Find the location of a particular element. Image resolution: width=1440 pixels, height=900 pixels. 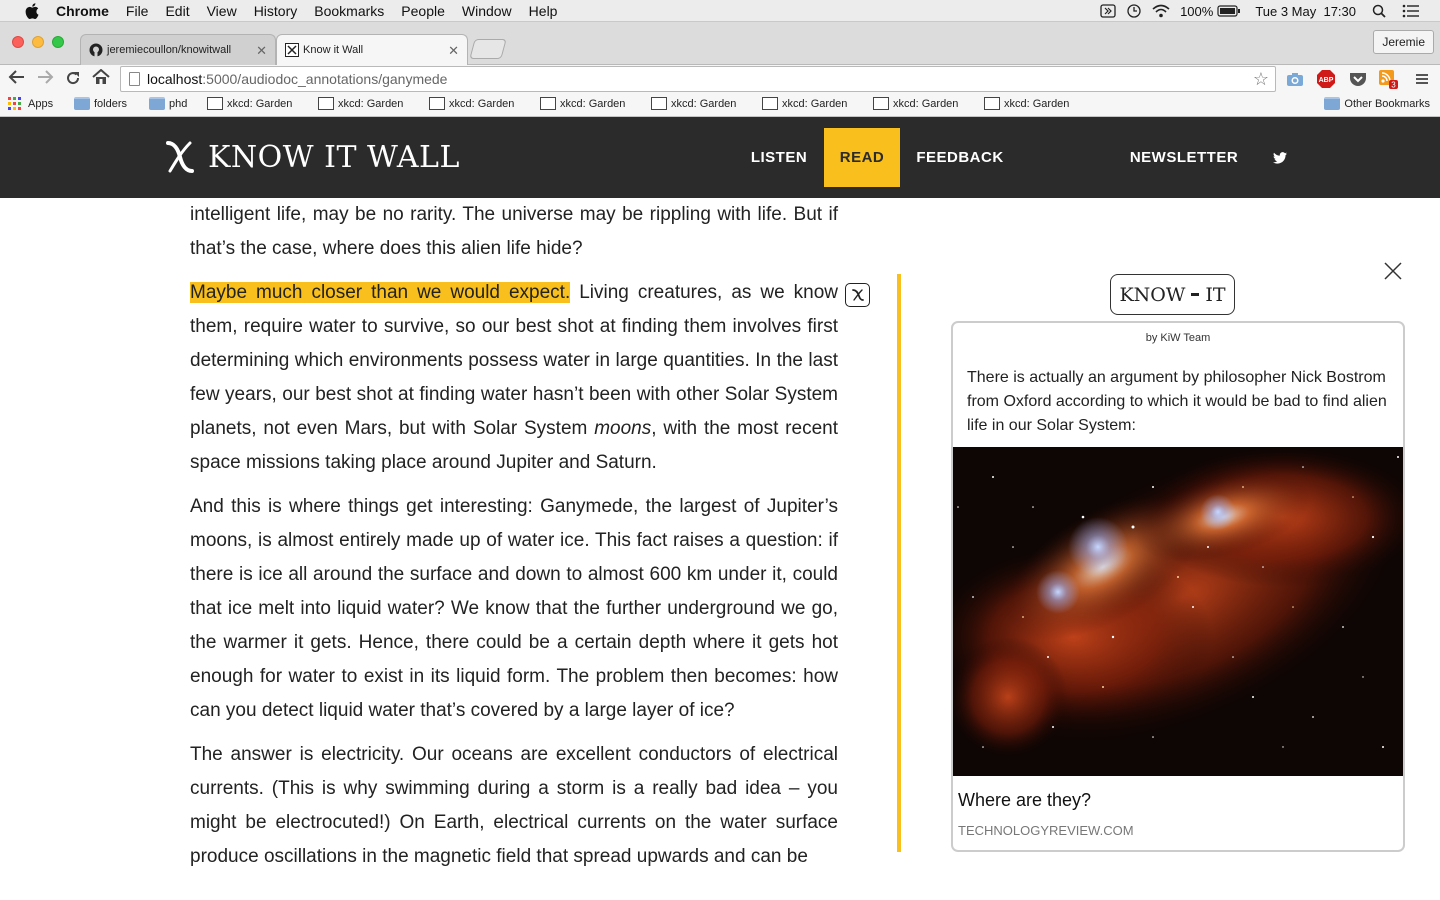

nav-listen: LISTEN is located at coordinates (779, 157).